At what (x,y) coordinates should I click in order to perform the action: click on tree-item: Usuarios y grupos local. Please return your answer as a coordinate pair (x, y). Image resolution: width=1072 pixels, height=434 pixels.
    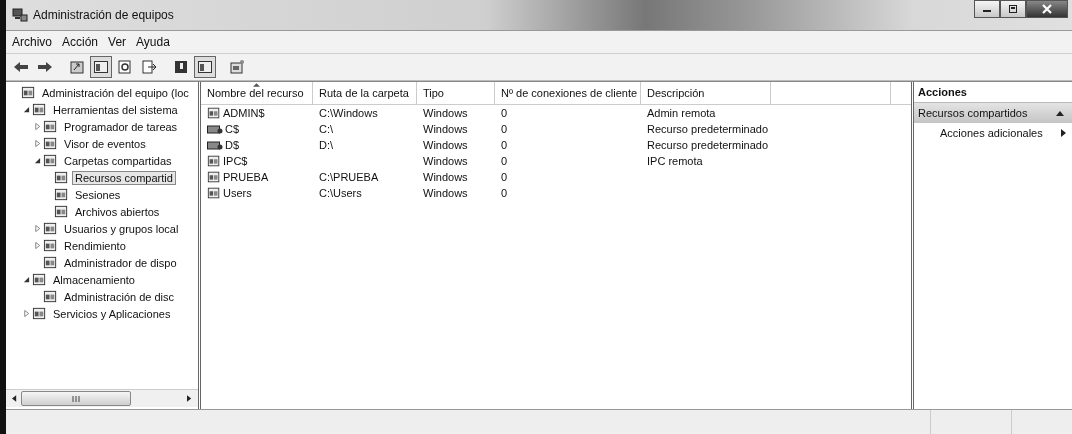
    Looking at the image, I should click on (121, 228).